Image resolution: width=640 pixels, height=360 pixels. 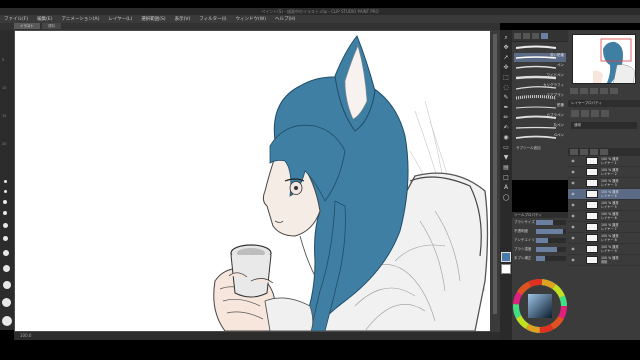 What do you see at coordinates (604, 227) in the screenshot?
I see `layer-row: ◉ 100 % 通常 レイヤー 7` at bounding box center [604, 227].